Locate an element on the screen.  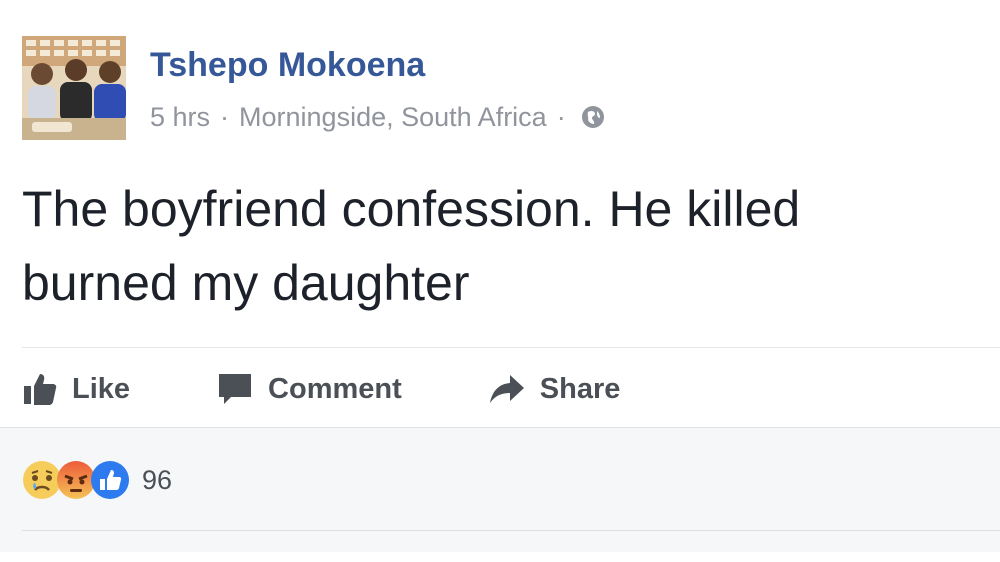
comment-button: Comment is located at coordinates (309, 389).